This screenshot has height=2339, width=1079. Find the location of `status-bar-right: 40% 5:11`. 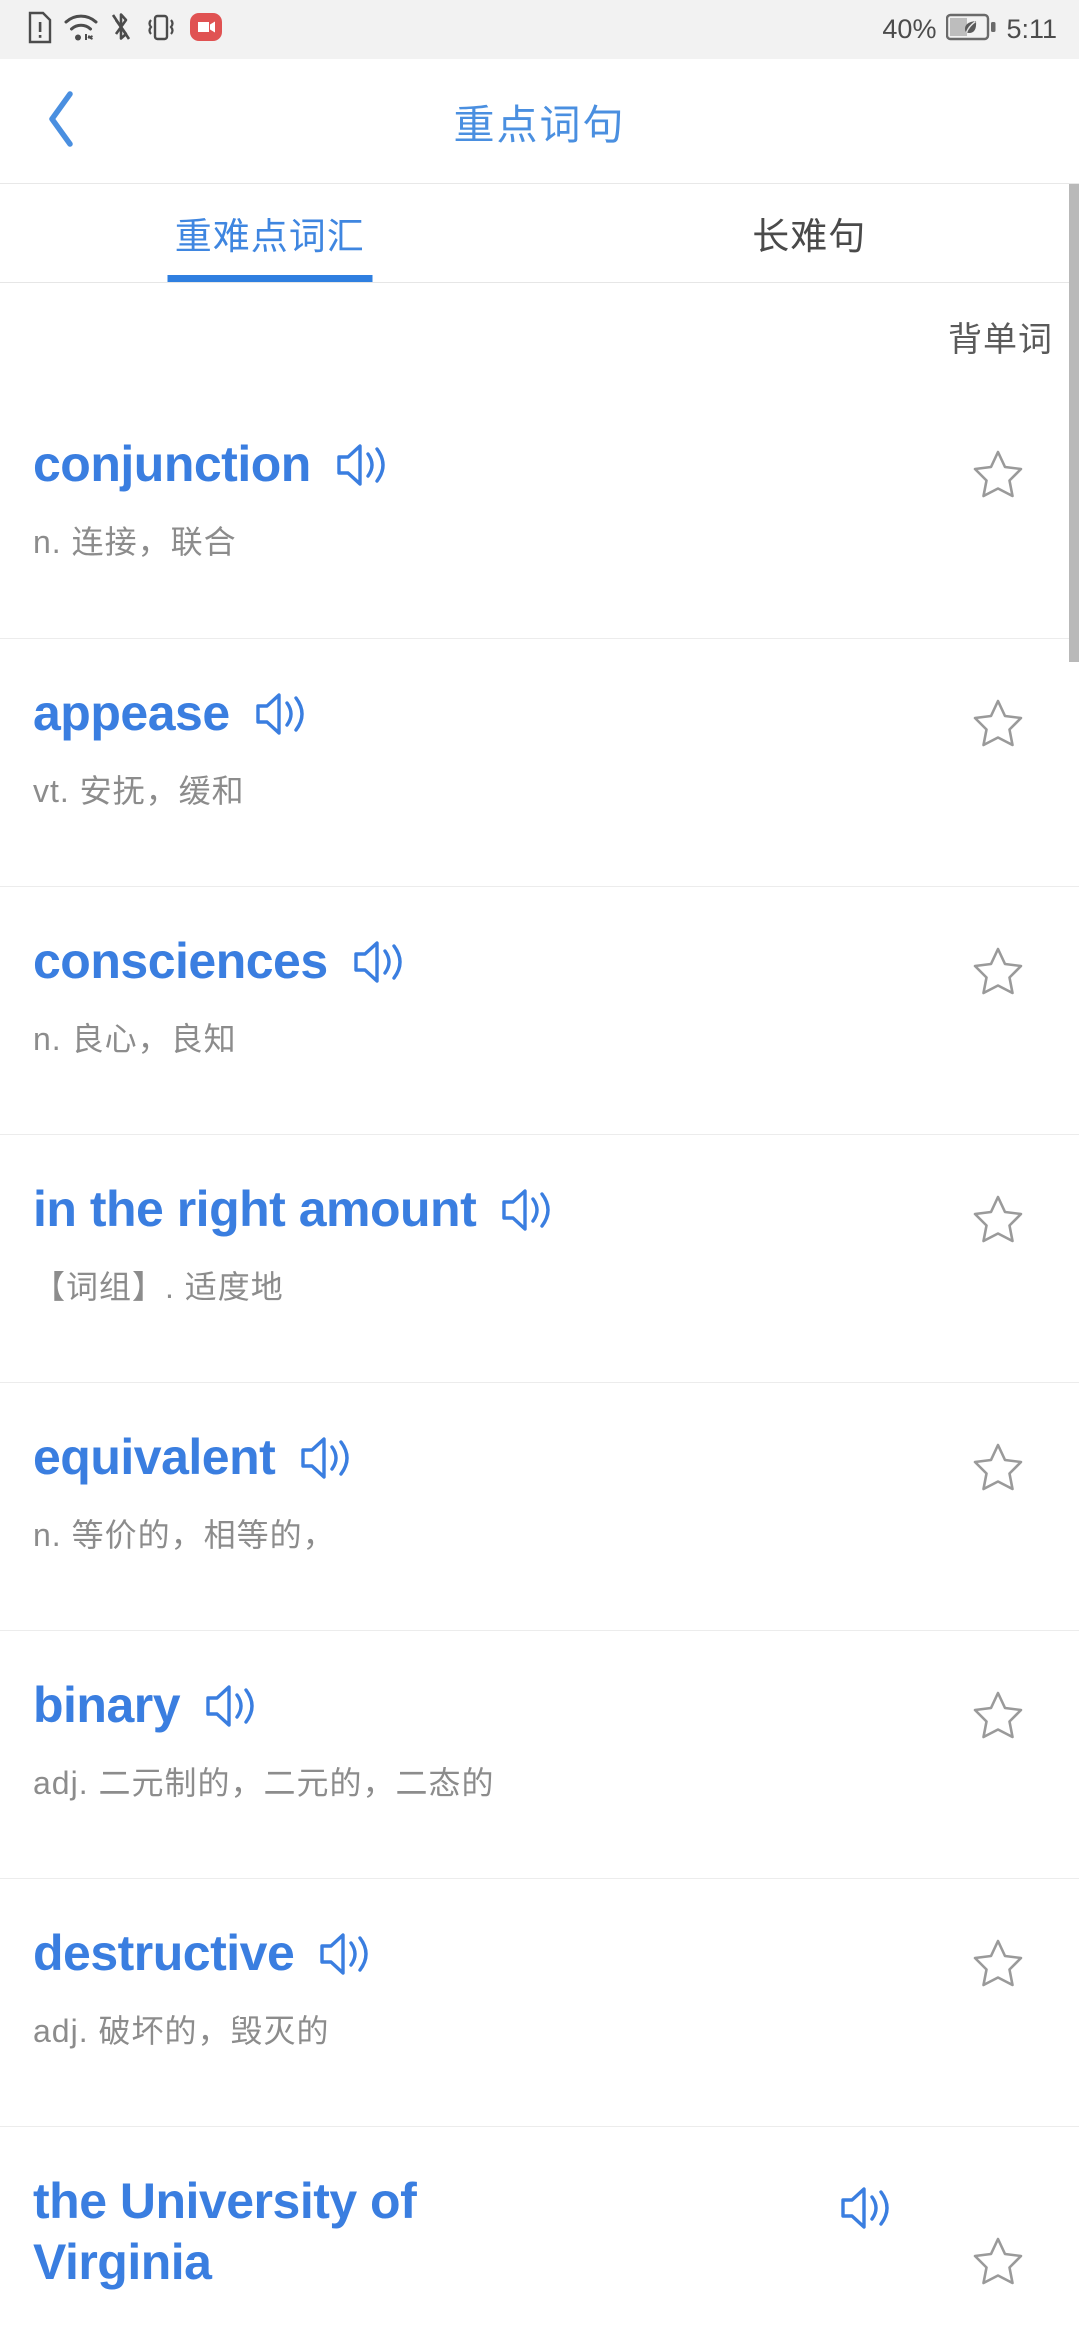

status-bar-right: 40% 5:11 is located at coordinates (969, 29).